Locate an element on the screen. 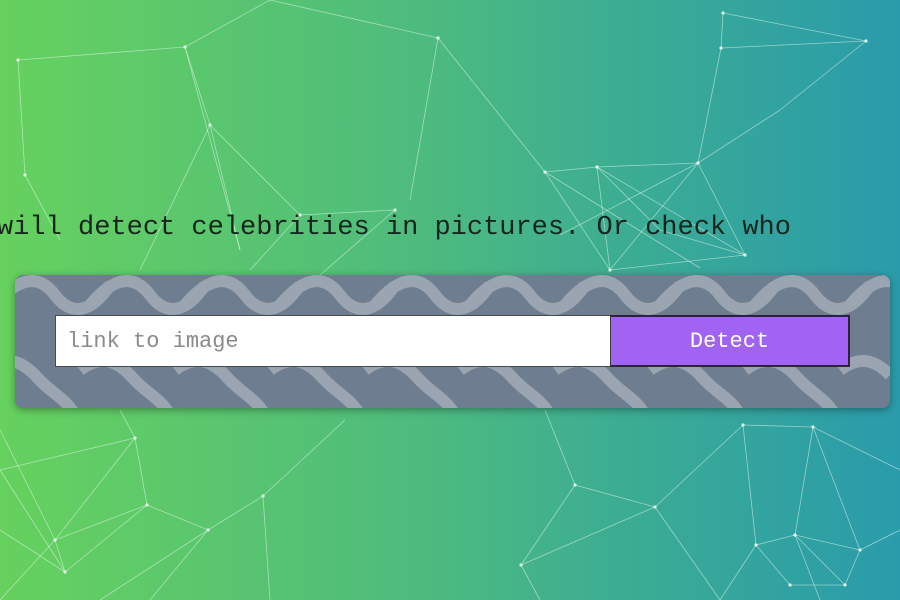 The image size is (900, 600). detect-button: Detect is located at coordinates (730, 341).